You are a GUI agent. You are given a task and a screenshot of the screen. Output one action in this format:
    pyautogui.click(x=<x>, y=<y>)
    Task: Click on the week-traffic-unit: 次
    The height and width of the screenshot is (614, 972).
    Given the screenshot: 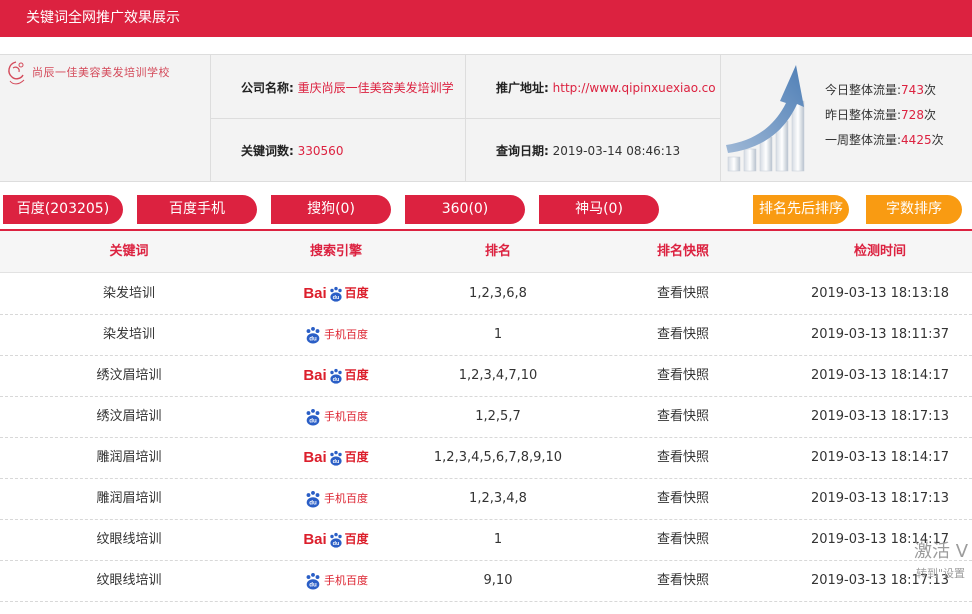 What is the action you would take?
    pyautogui.click(x=937, y=140)
    